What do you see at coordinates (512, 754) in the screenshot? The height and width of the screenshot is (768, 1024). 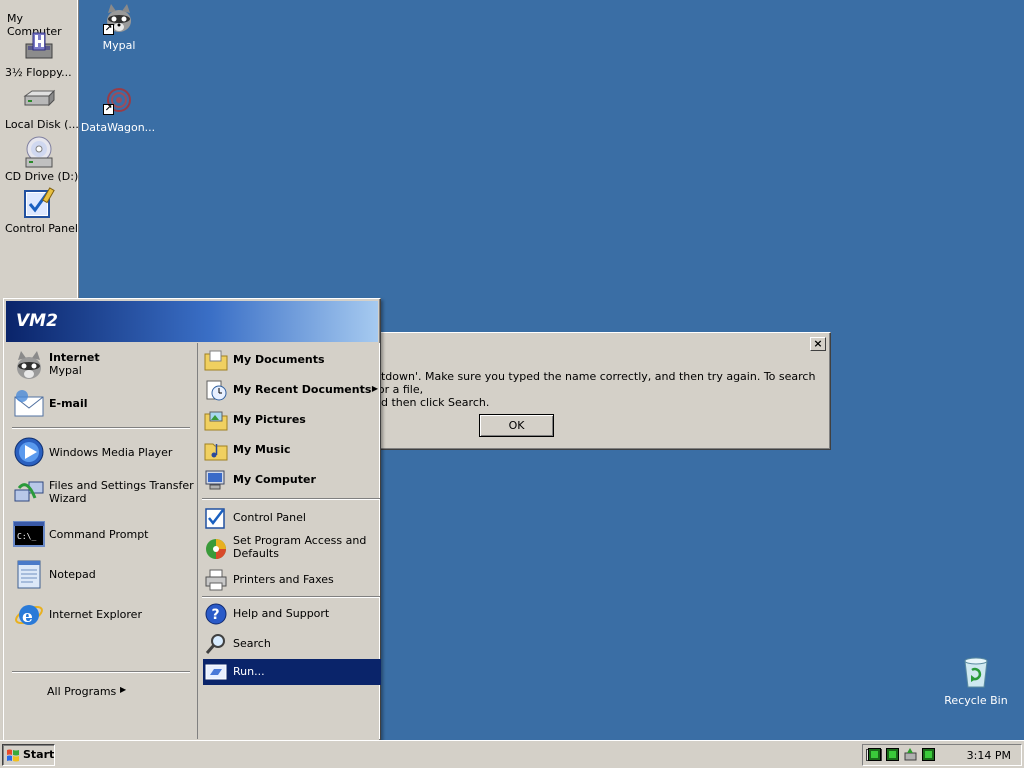 I see `taskbar: Start 3:14 PM` at bounding box center [512, 754].